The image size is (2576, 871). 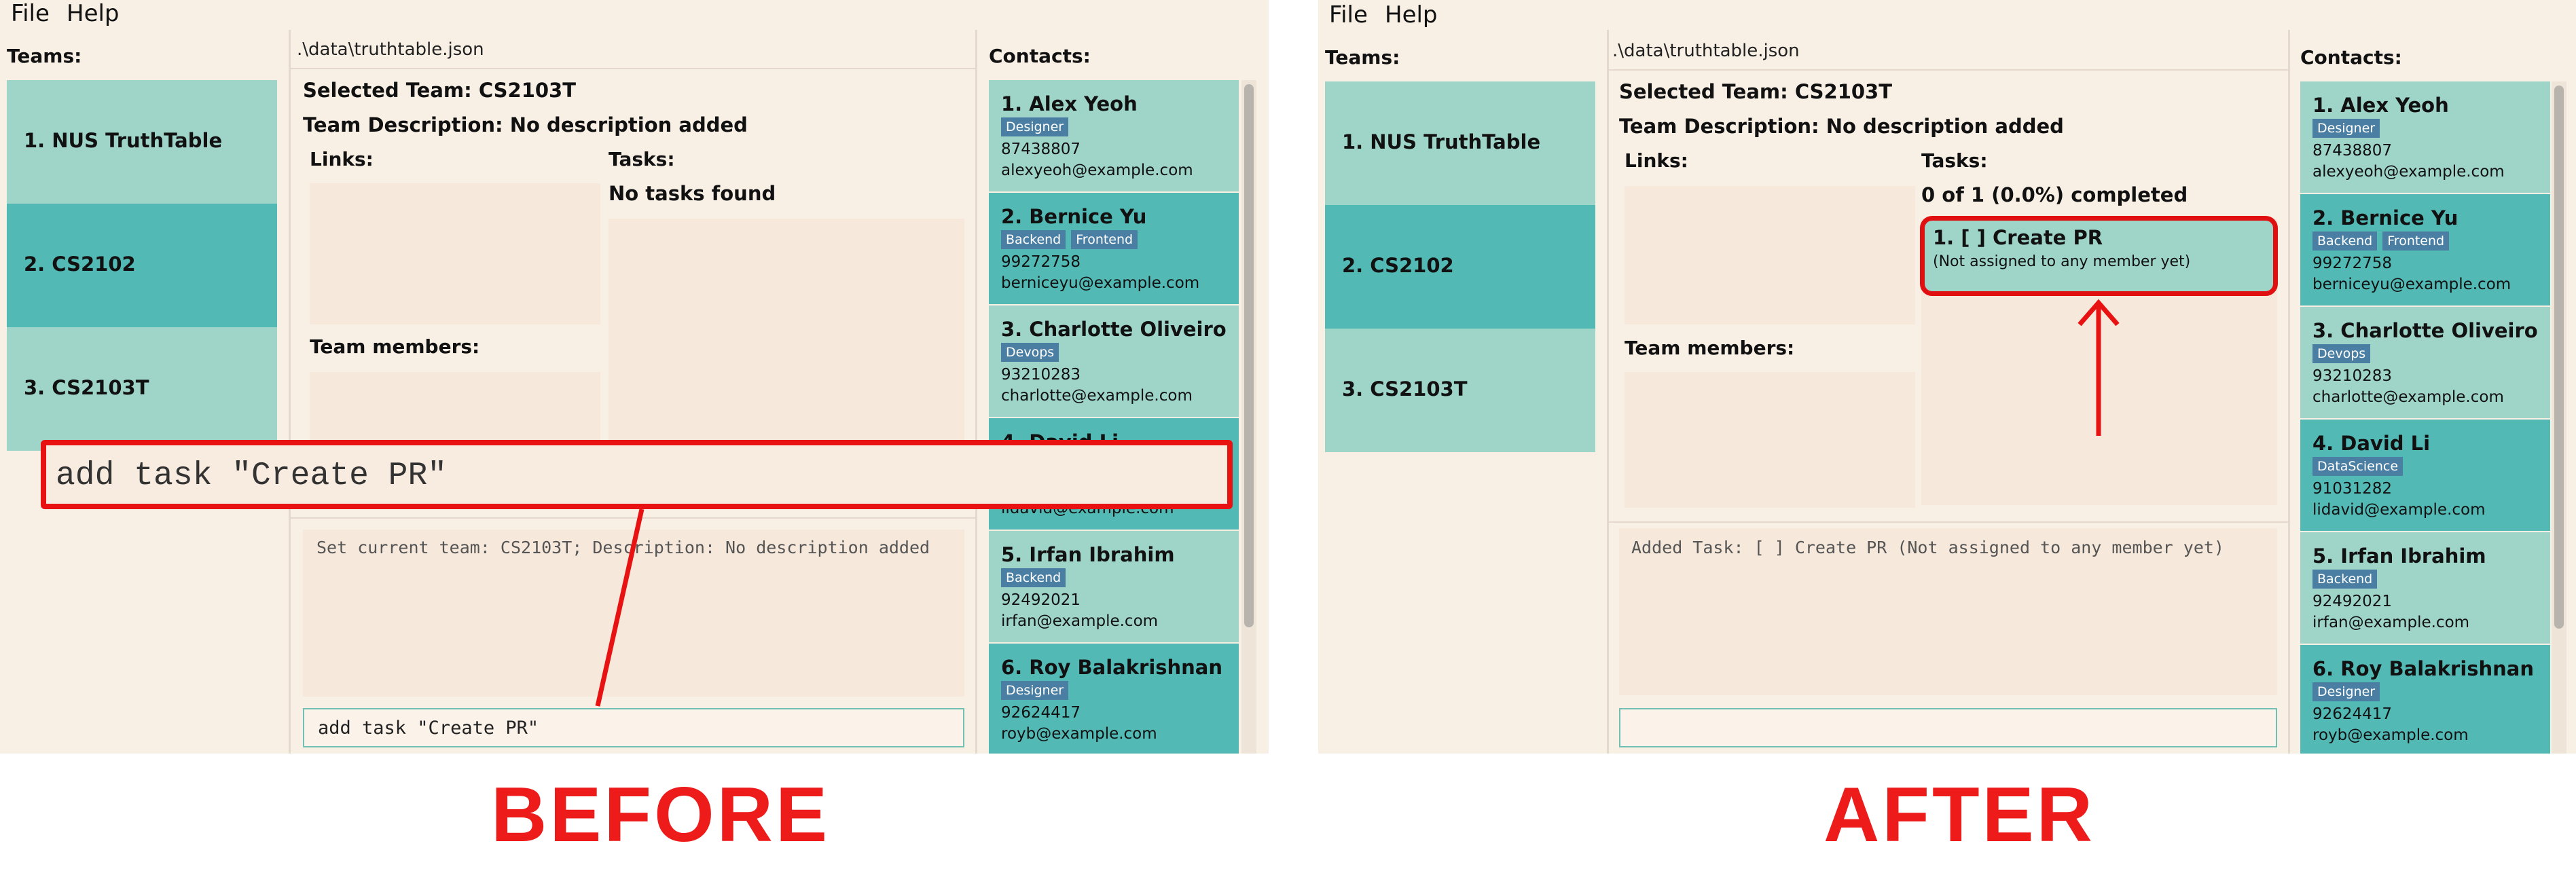 I want to click on teams-title: Teams:, so click(x=1362, y=57).